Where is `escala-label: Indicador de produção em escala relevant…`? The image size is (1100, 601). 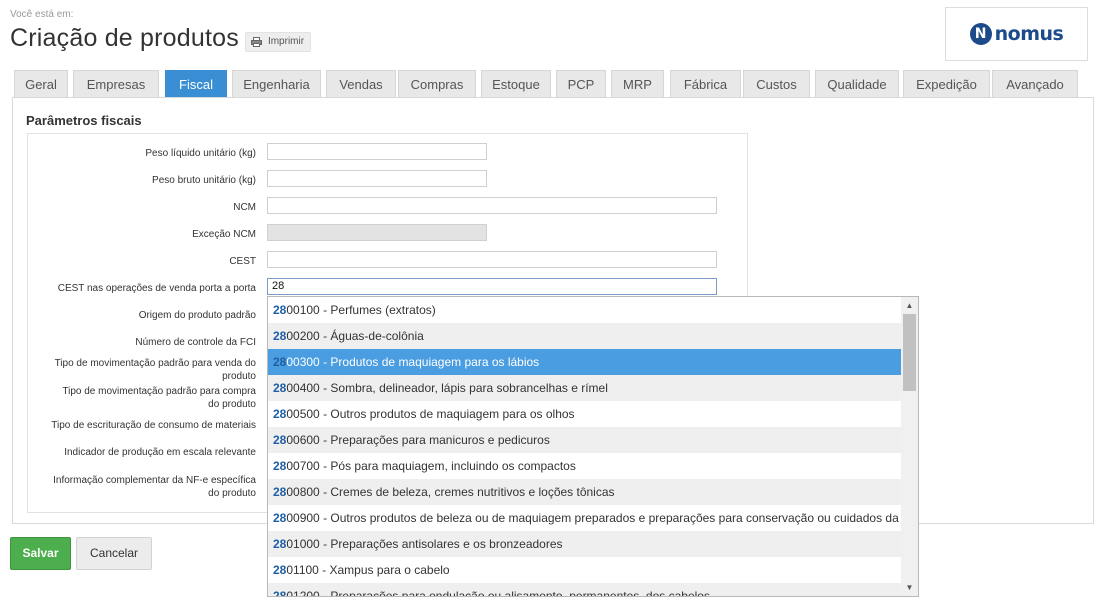 escala-label: Indicador de produção em escala relevant… is located at coordinates (160, 452).